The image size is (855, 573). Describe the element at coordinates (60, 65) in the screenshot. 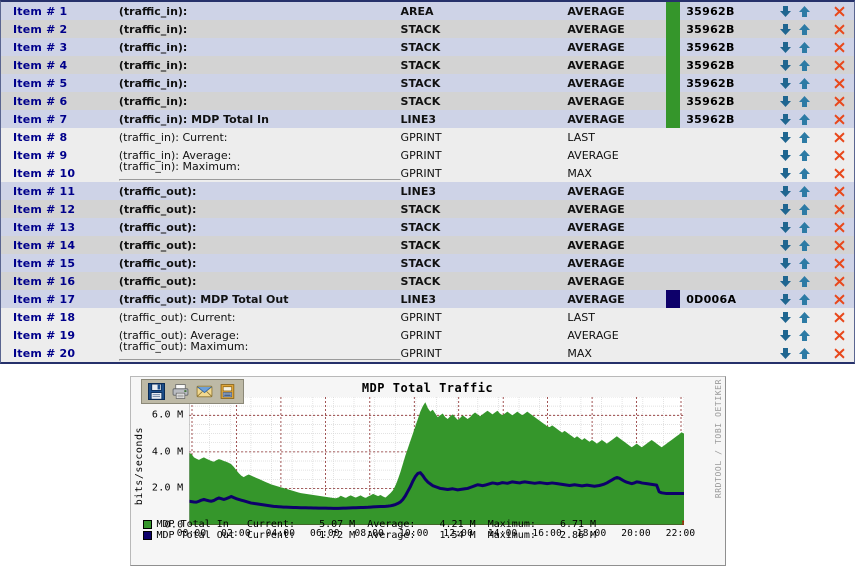

I see `item-number-link: Item # 4` at that location.